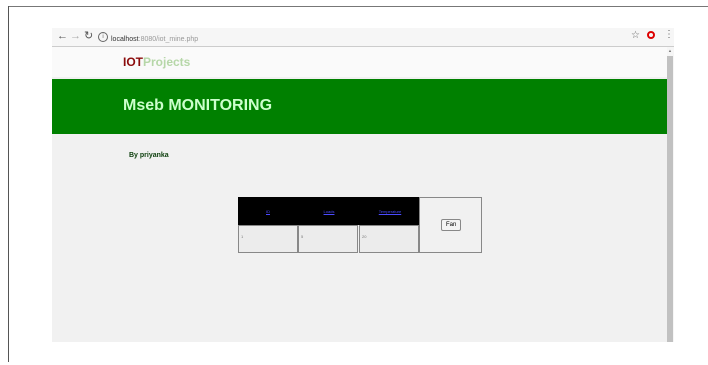  What do you see at coordinates (168, 39) in the screenshot?
I see `url-path: :8080/iot_mine.php` at bounding box center [168, 39].